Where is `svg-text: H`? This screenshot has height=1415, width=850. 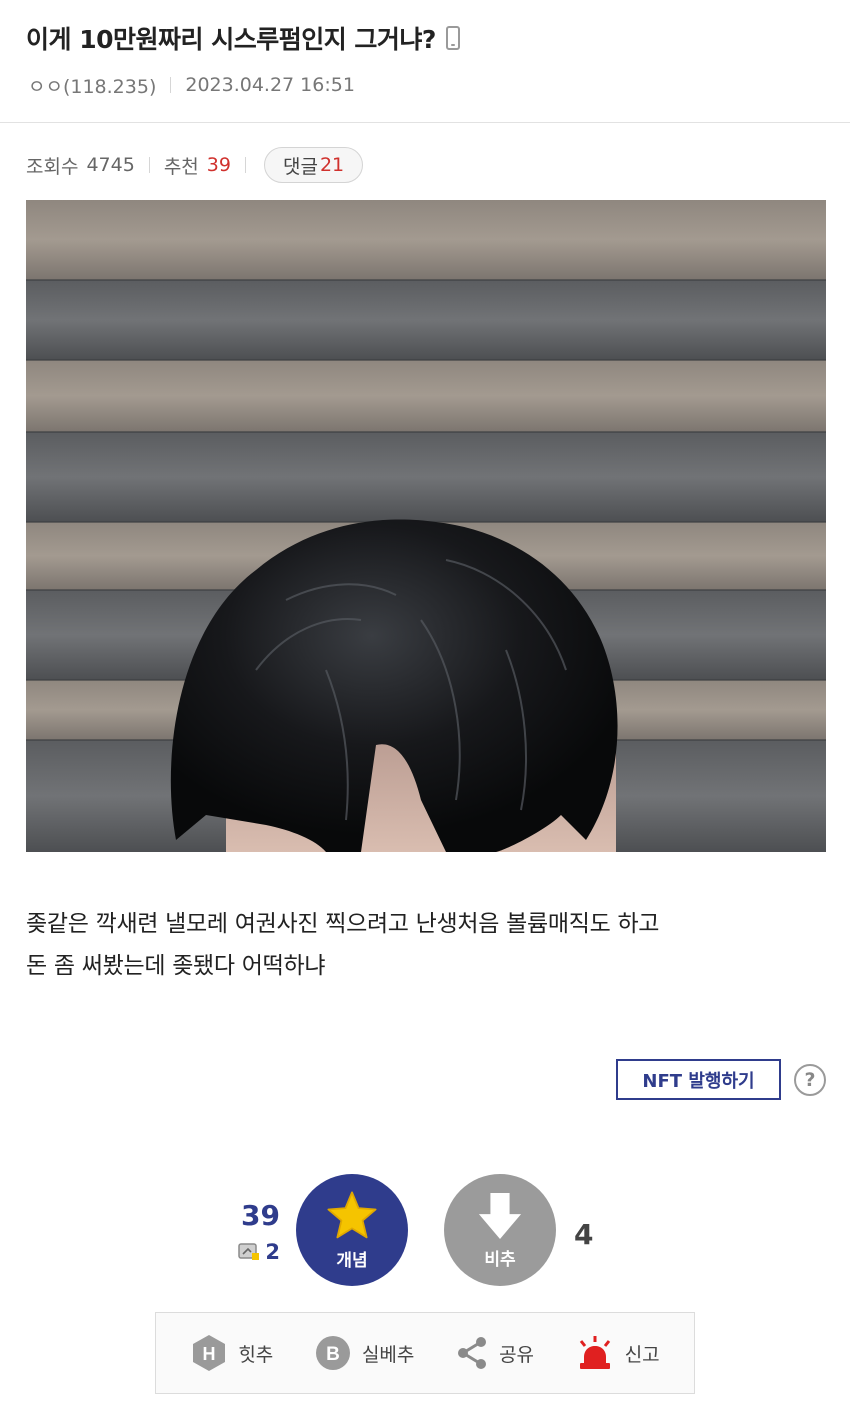
svg-text: H is located at coordinates (209, 1354).